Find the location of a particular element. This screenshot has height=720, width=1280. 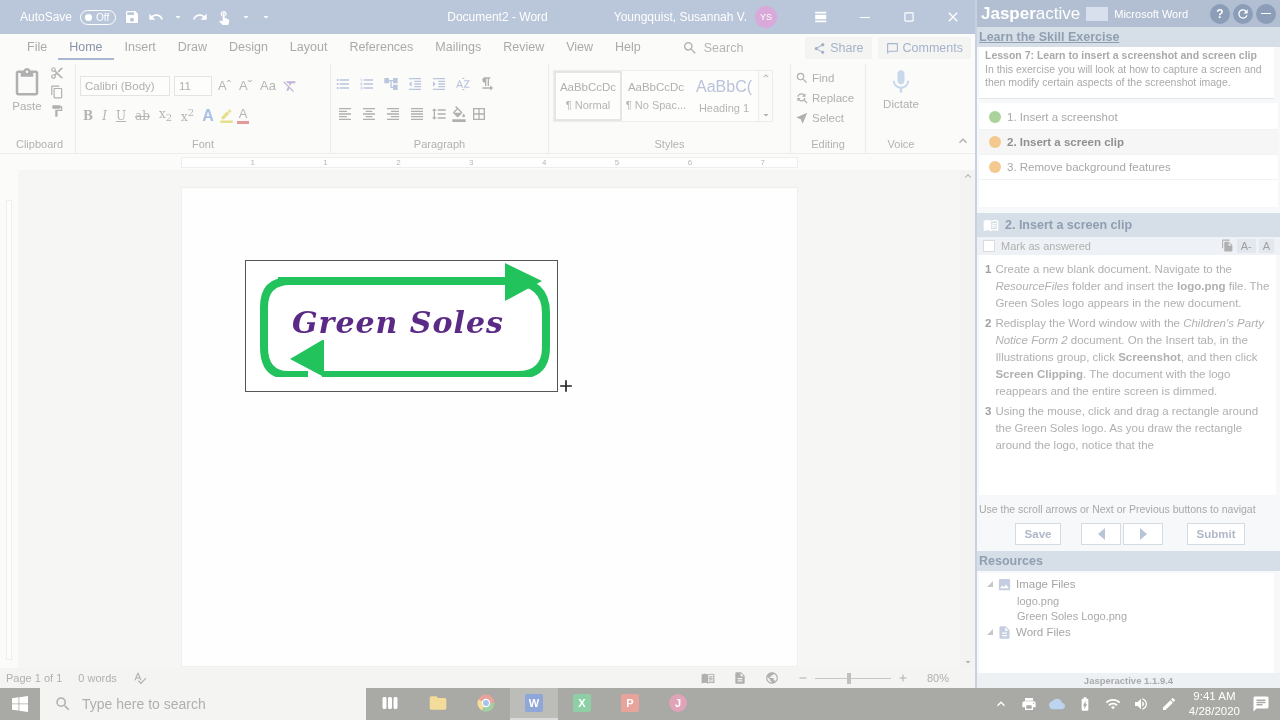

line-spacing-icon is located at coordinates (439, 114).